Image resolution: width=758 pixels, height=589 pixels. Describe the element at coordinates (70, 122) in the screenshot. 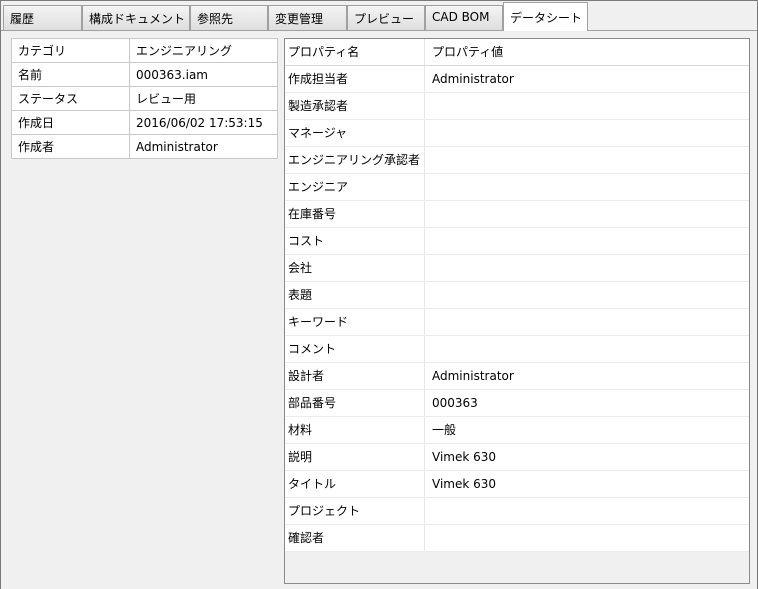

I see `summary-key: 作成日` at that location.